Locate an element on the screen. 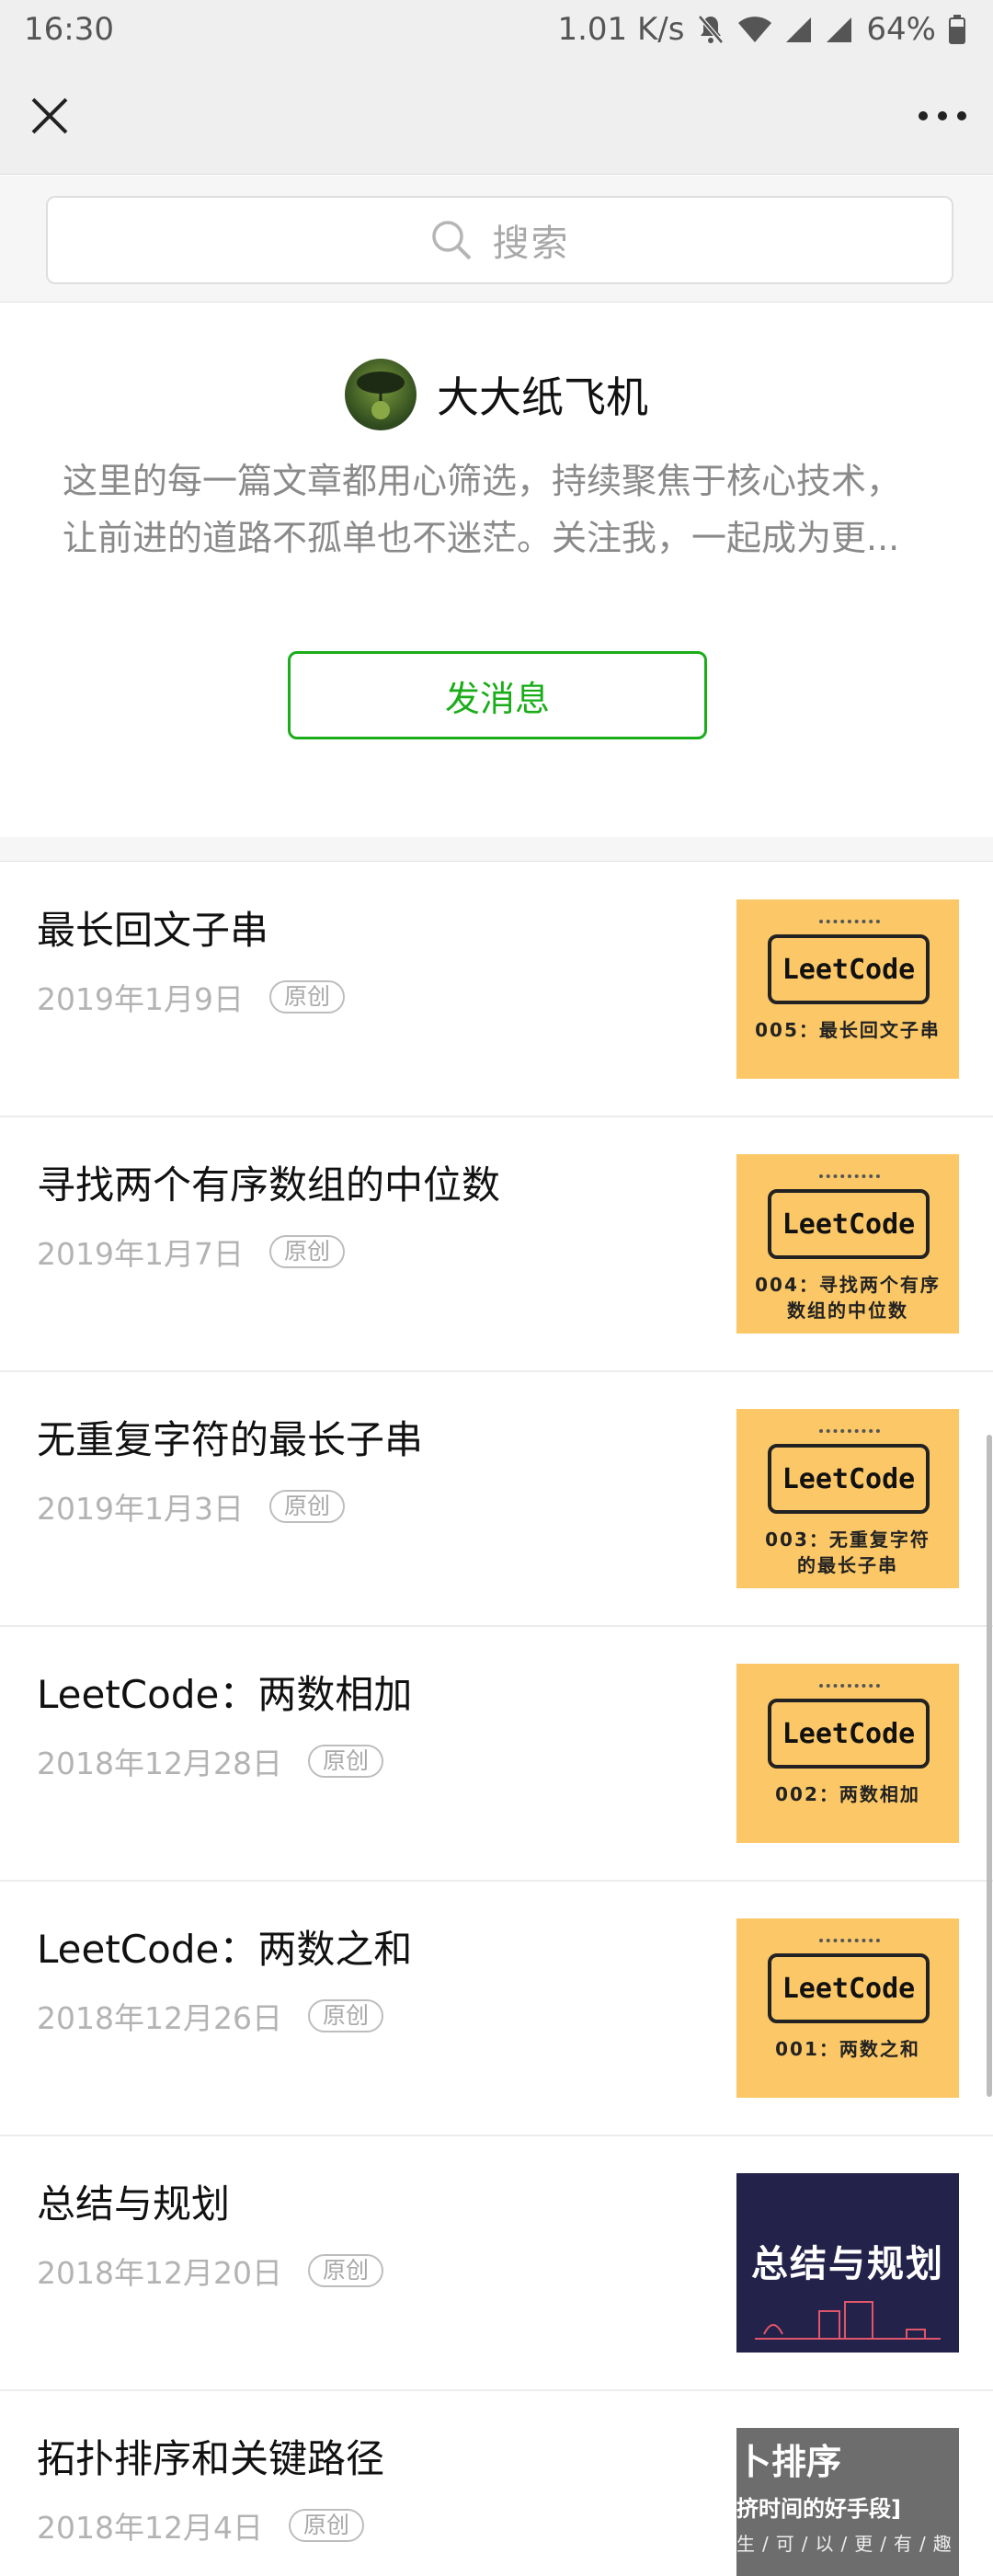  scrollbar is located at coordinates (989, 1766).